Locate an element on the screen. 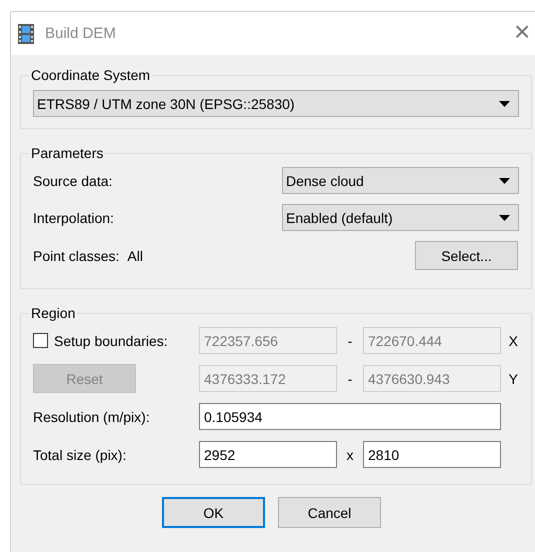 The height and width of the screenshot is (552, 535). window-title: Build DEM is located at coordinates (80, 33).